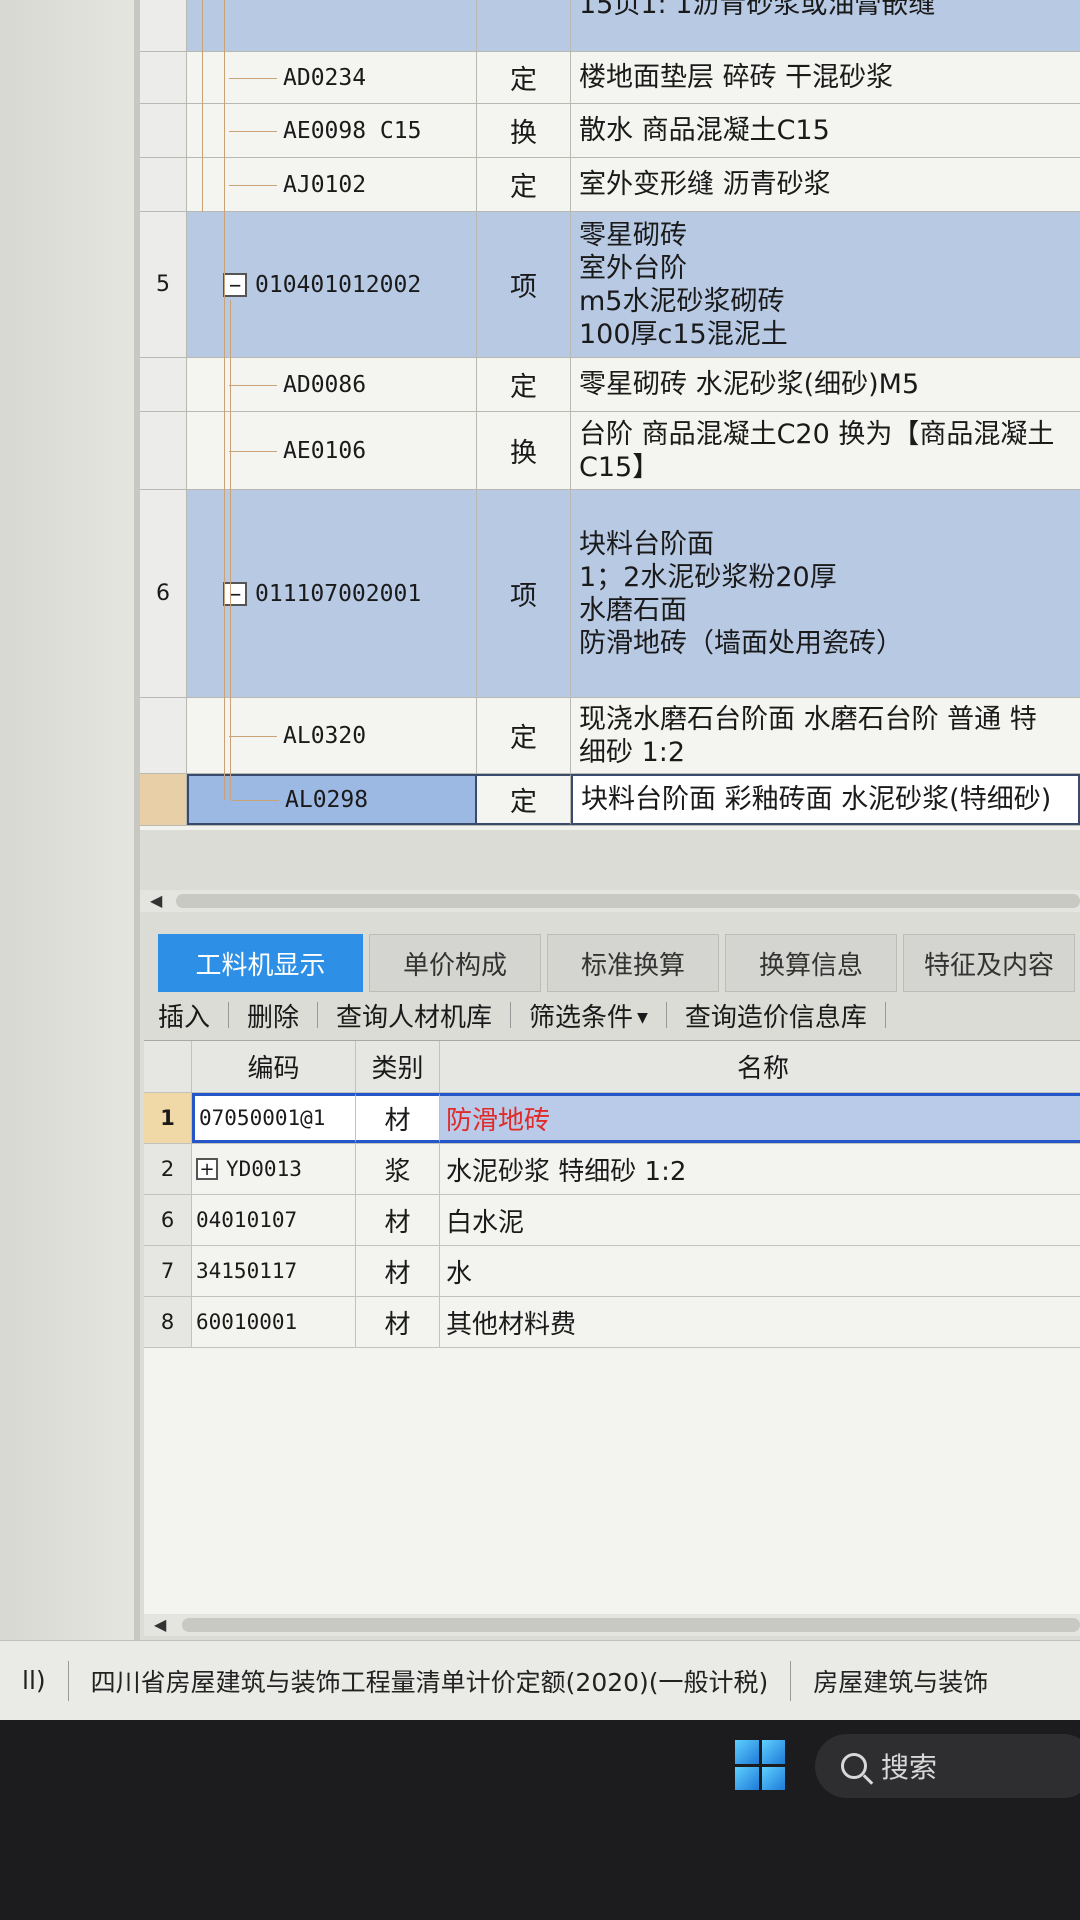 The height and width of the screenshot is (1920, 1080). What do you see at coordinates (776, 1015) in the screenshot?
I see `query-price-info-button: 查询造价信息库` at bounding box center [776, 1015].